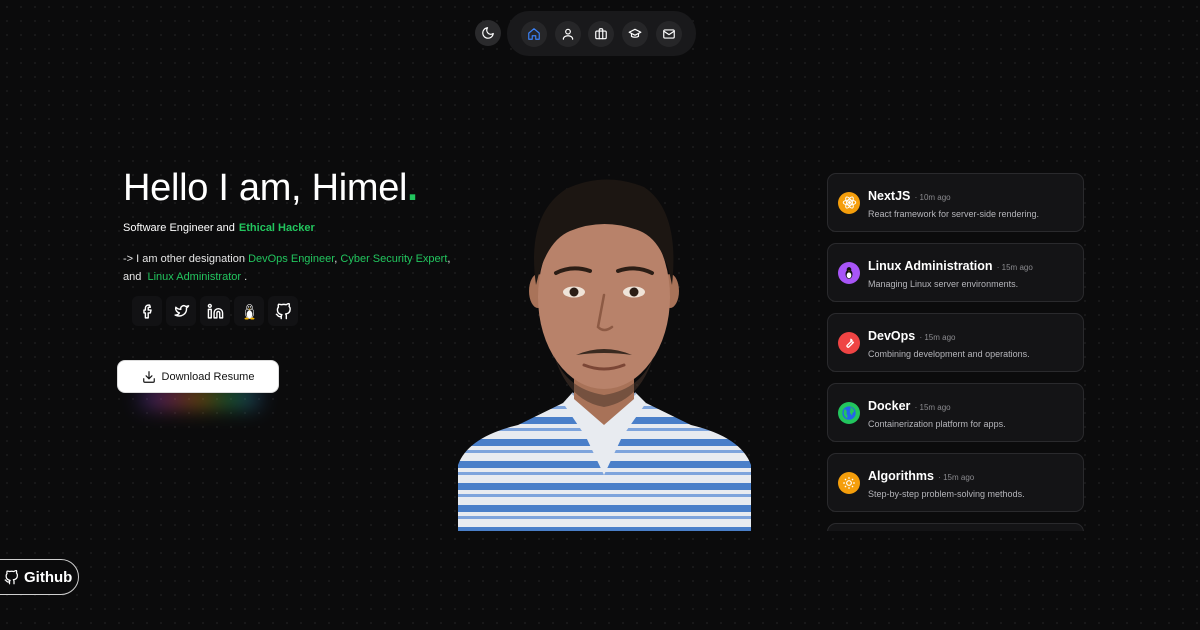 This screenshot has height=630, width=1200. What do you see at coordinates (148, 376) in the screenshot?
I see `download-icon` at bounding box center [148, 376].